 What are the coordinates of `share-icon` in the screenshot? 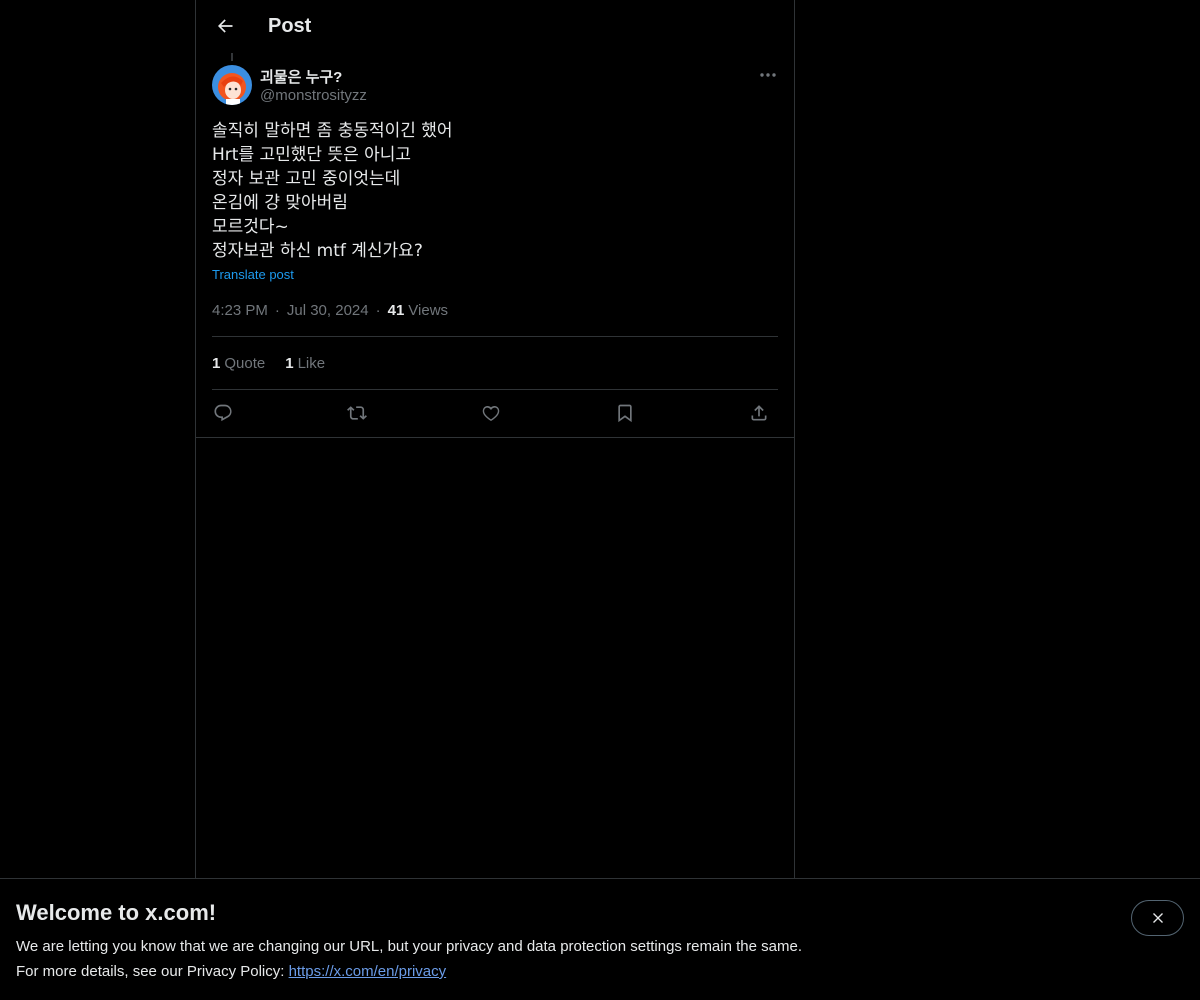 It's located at (759, 413).